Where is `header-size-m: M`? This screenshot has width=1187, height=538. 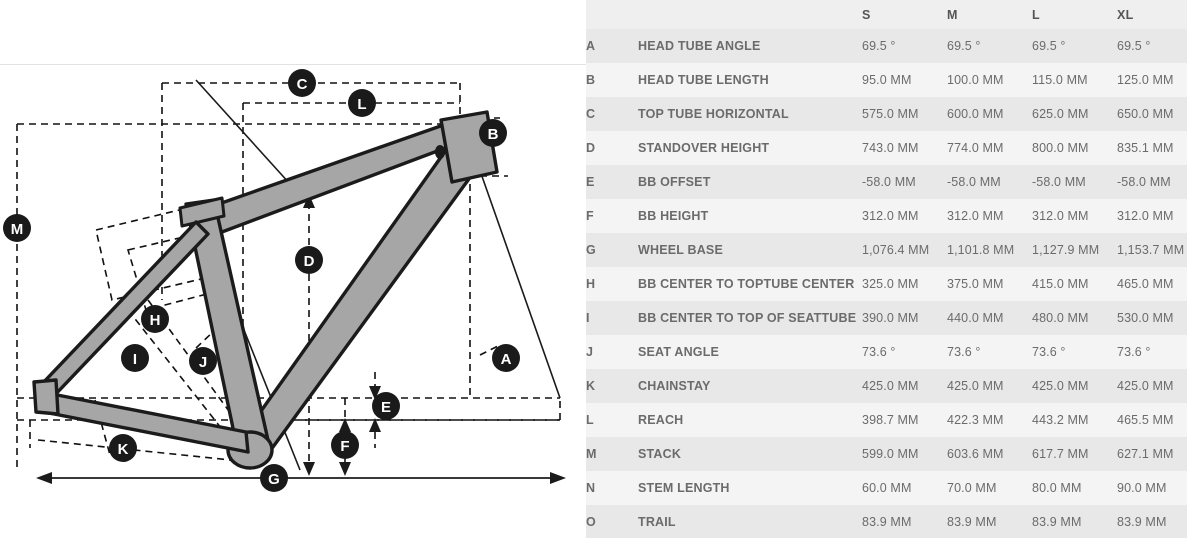
header-size-m: M is located at coordinates (989, 14).